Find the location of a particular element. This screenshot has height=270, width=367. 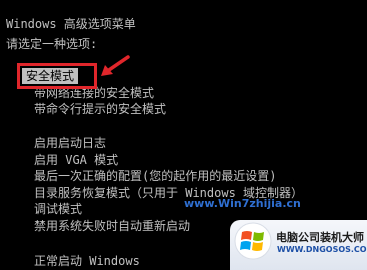

logo-brand-text: 电脑公司装机大师 is located at coordinates (320, 237).